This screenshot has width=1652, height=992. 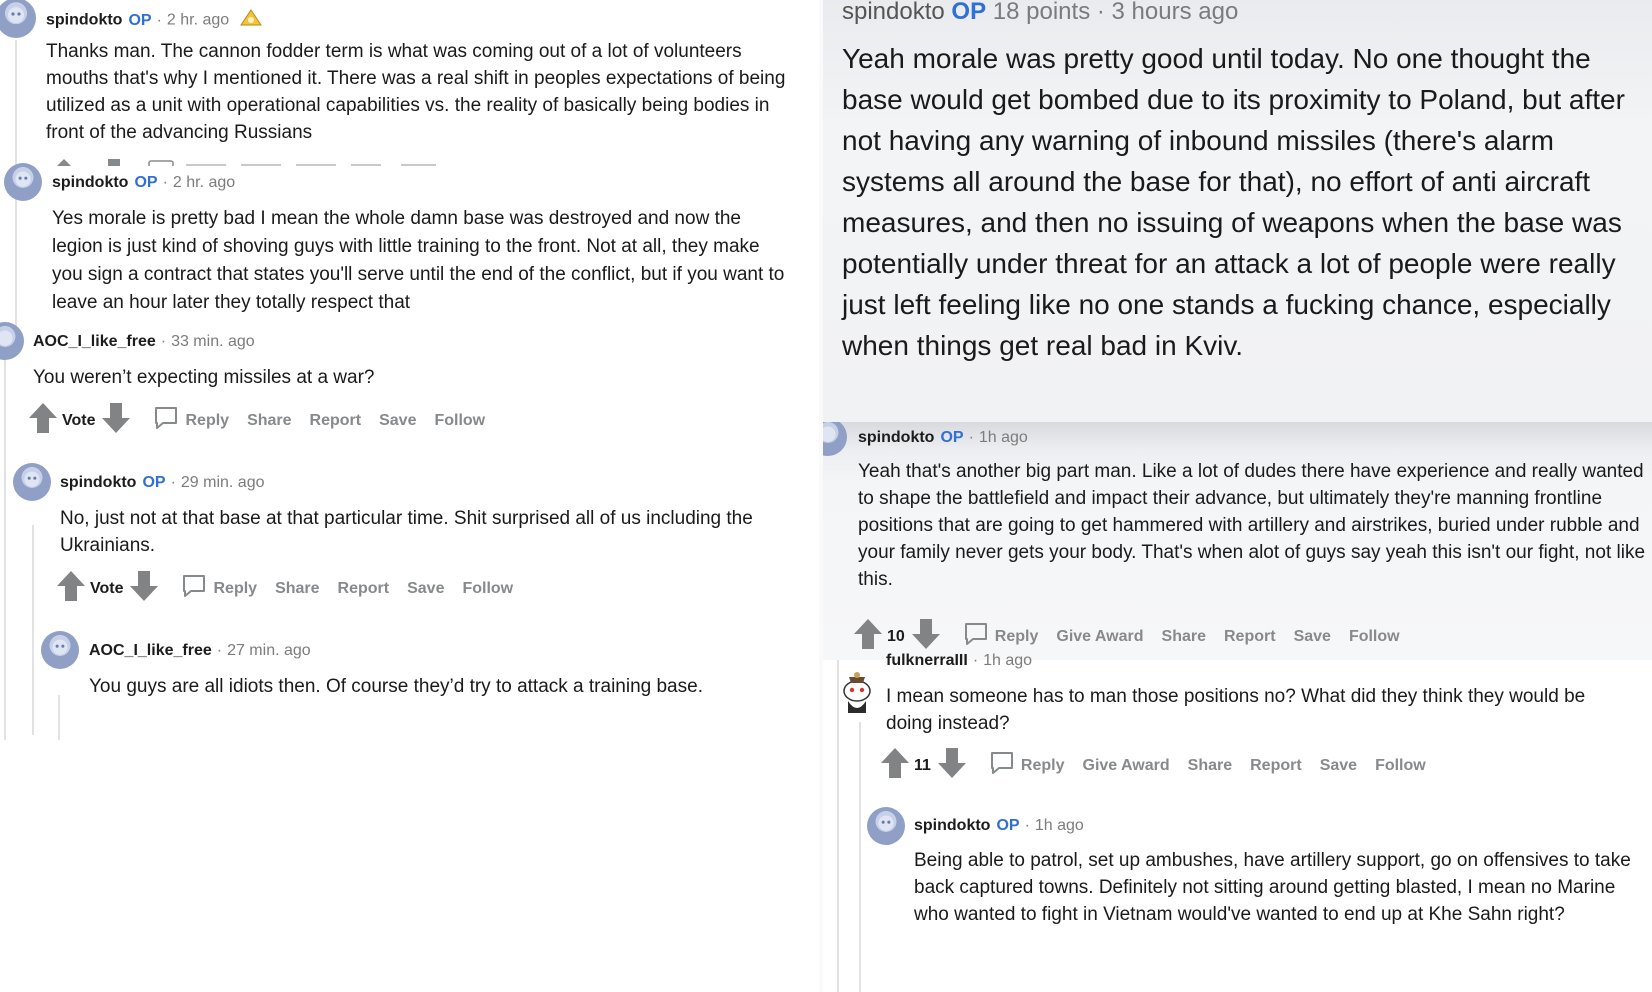 I want to click on snoo-costume-avatar-icon, so click(x=857, y=691).